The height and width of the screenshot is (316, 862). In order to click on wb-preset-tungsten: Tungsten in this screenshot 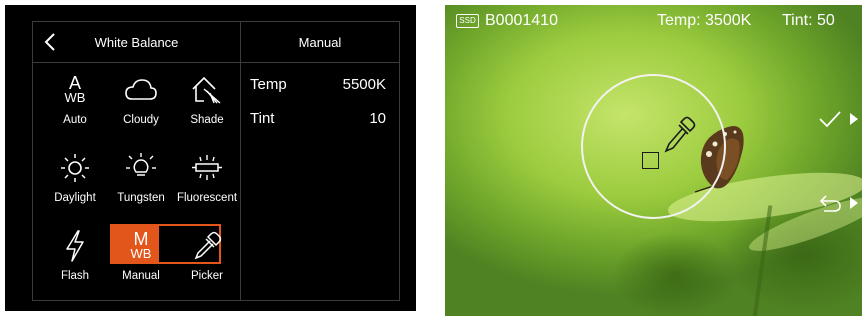, I will do `click(141, 181)`.